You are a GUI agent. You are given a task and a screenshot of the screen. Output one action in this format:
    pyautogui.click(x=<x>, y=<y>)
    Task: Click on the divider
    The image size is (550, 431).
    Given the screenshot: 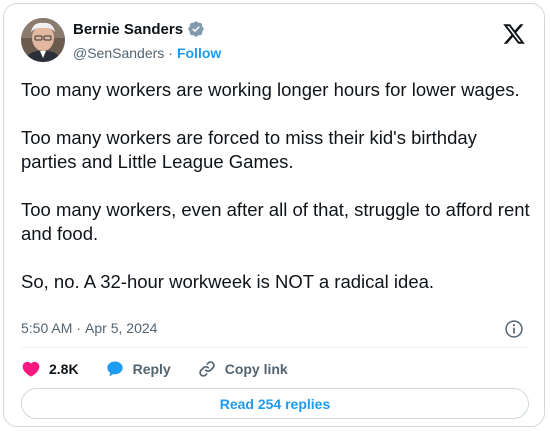 What is the action you would take?
    pyautogui.click(x=275, y=347)
    